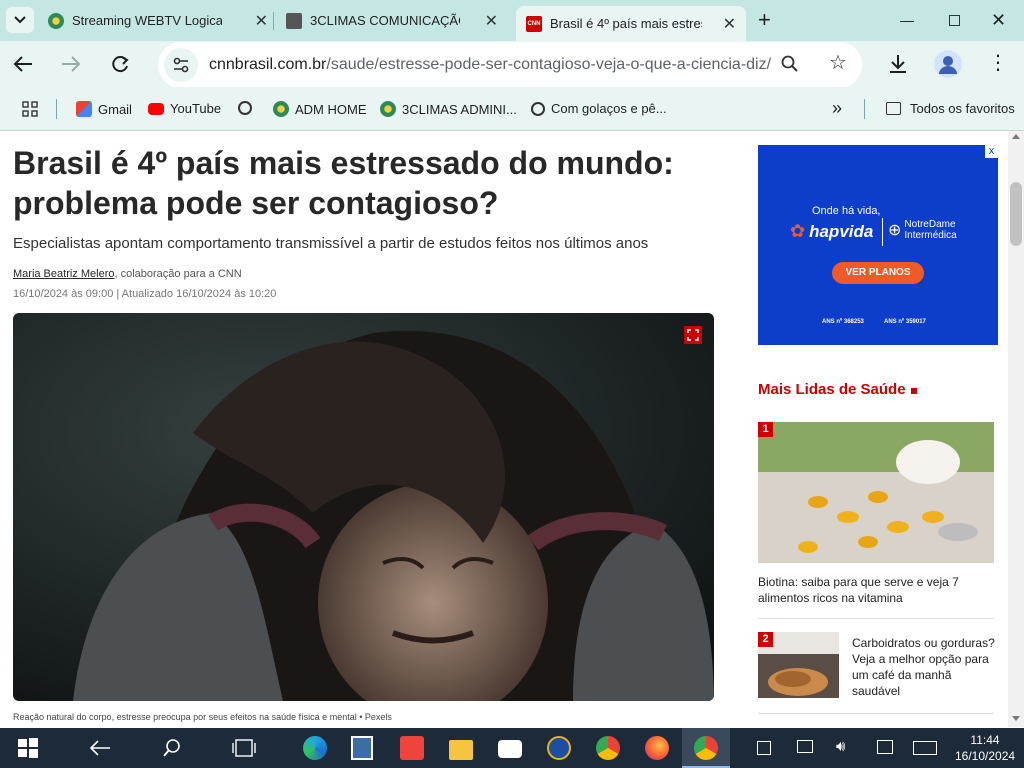 This screenshot has height=768, width=1024. Describe the element at coordinates (876, 713) in the screenshot. I see `item-divider` at that location.